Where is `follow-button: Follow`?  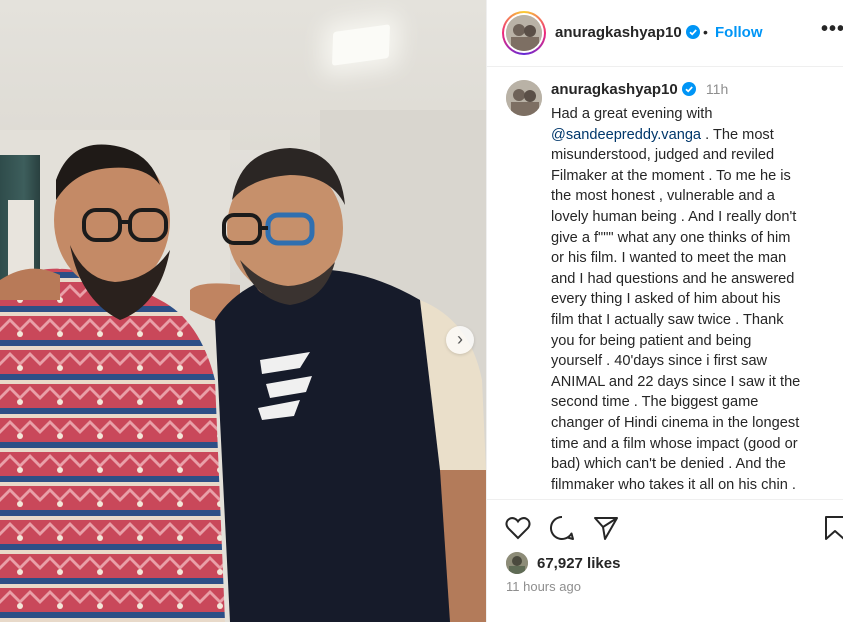
follow-button: Follow is located at coordinates (739, 32).